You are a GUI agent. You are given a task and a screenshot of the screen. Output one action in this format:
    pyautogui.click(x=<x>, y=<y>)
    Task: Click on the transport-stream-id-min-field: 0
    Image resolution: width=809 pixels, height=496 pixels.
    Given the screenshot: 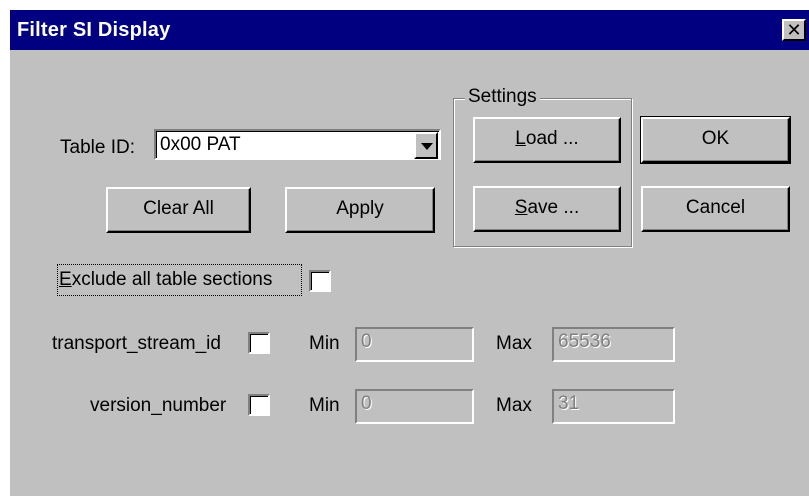 What is the action you would take?
    pyautogui.click(x=414, y=344)
    